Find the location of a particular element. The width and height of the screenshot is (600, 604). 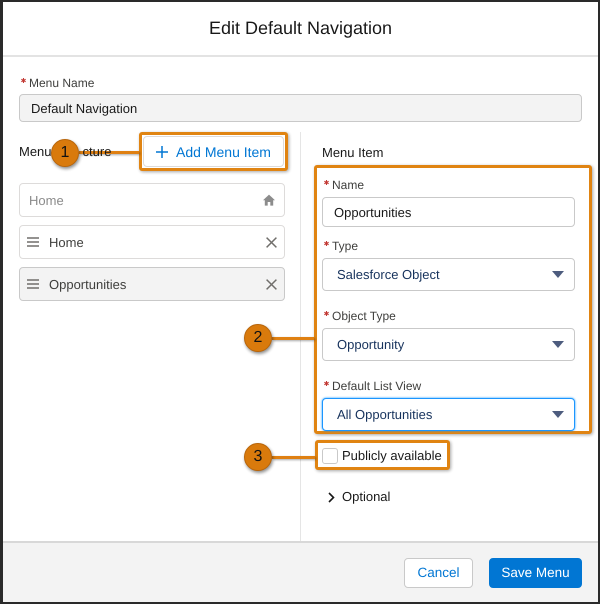

callout-number-badge: 2 is located at coordinates (258, 338).